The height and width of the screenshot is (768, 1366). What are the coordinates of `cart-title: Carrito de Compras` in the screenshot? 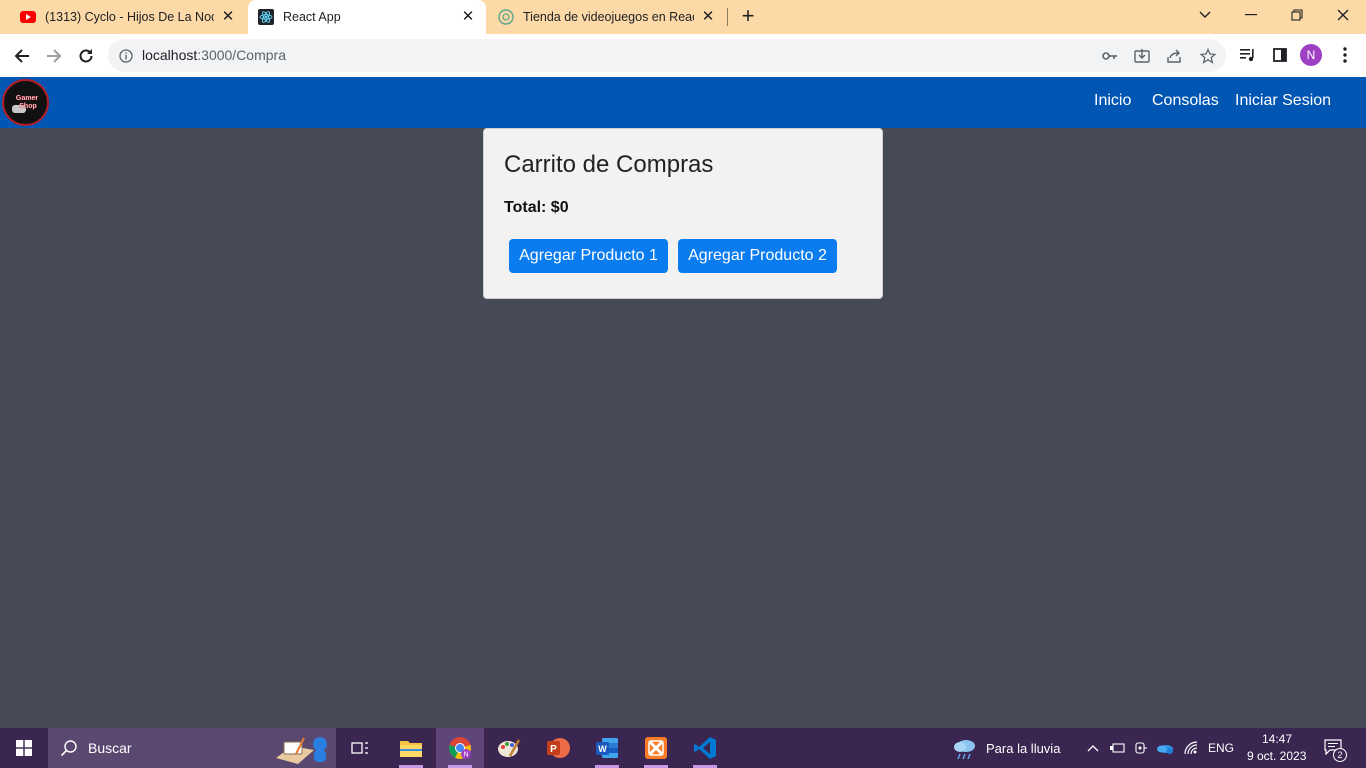 It's located at (609, 164).